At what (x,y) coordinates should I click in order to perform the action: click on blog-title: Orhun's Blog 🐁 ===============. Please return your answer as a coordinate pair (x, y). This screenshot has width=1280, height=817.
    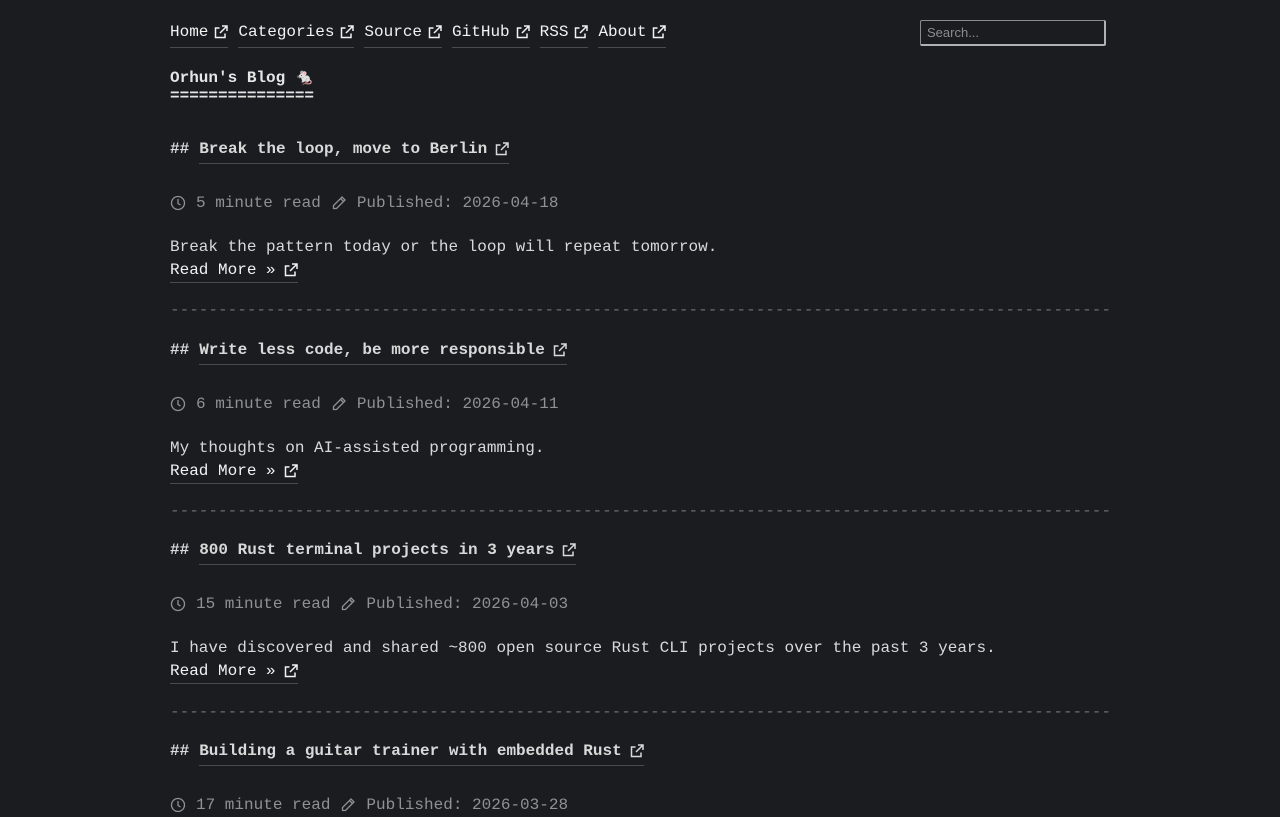
    Looking at the image, I should click on (242, 85).